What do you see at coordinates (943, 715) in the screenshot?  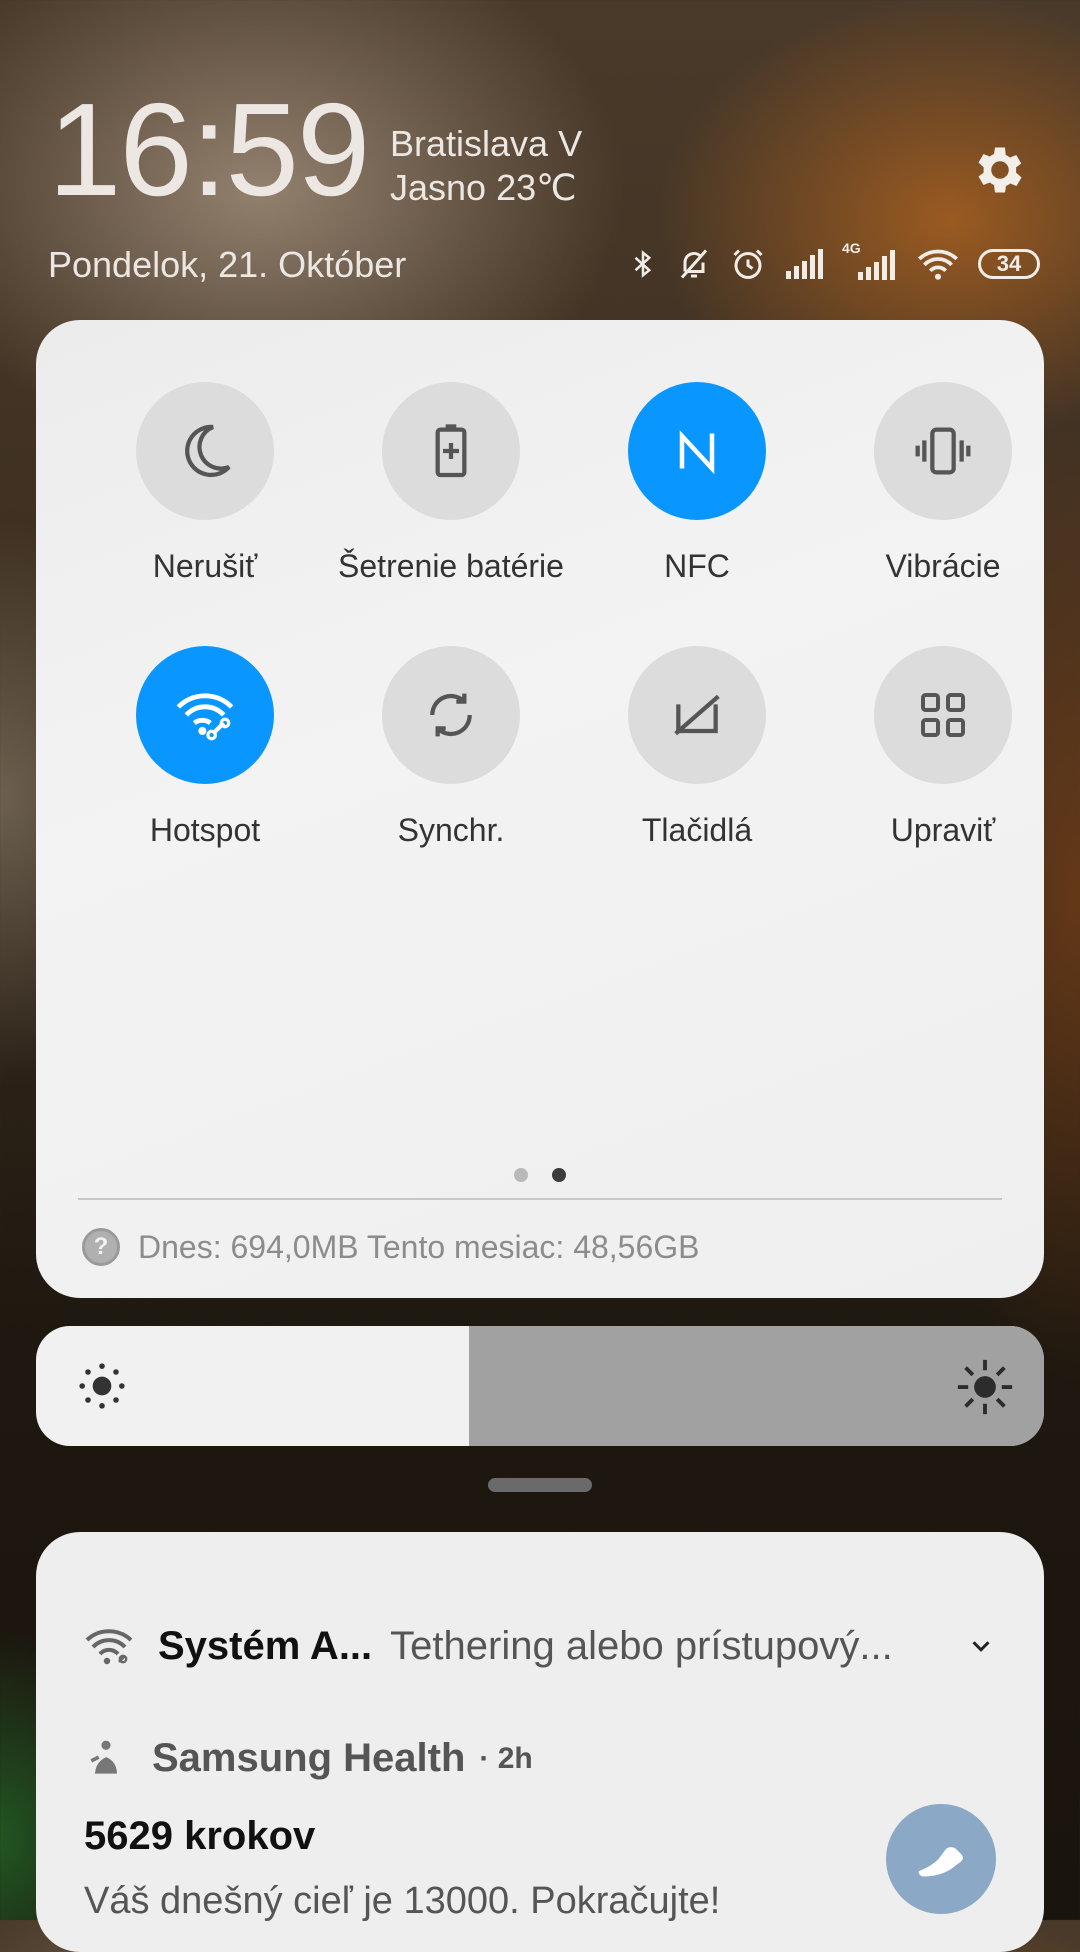 I see `edit-grid-icon` at bounding box center [943, 715].